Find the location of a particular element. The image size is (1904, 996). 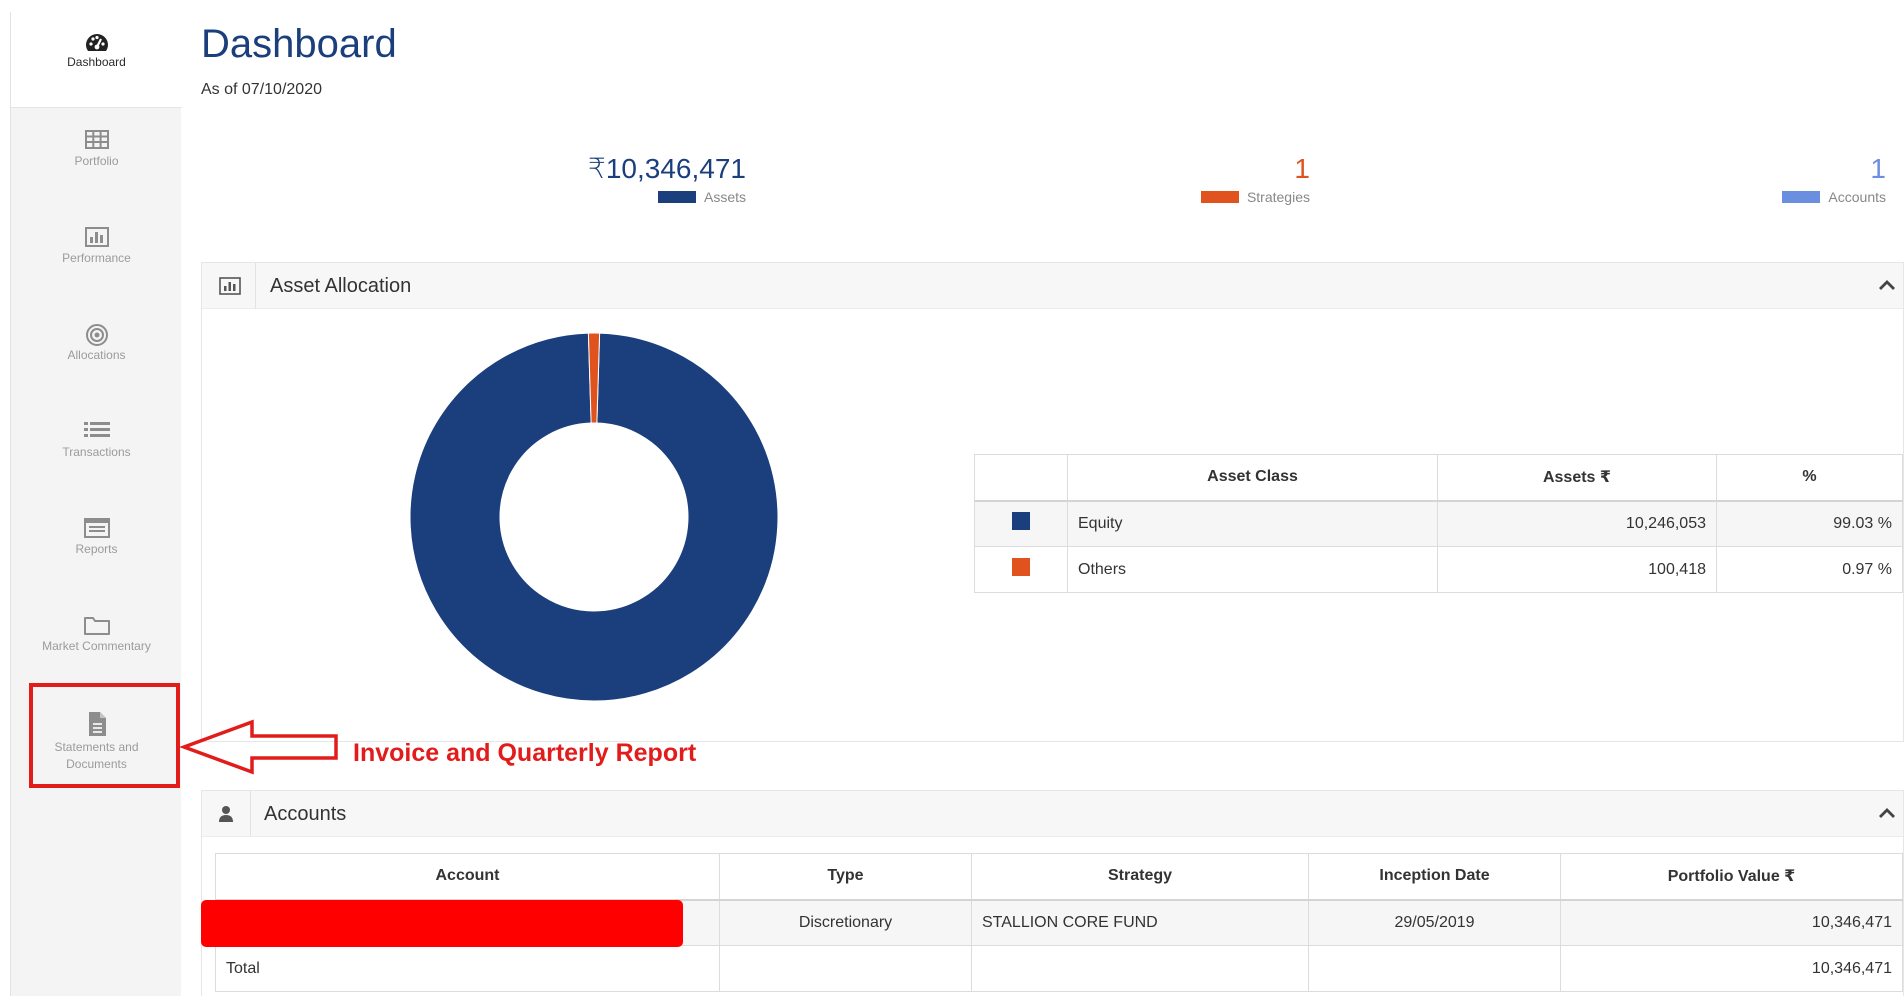

table-row: Equity 10,246,053 99.03 % is located at coordinates (1438, 523).